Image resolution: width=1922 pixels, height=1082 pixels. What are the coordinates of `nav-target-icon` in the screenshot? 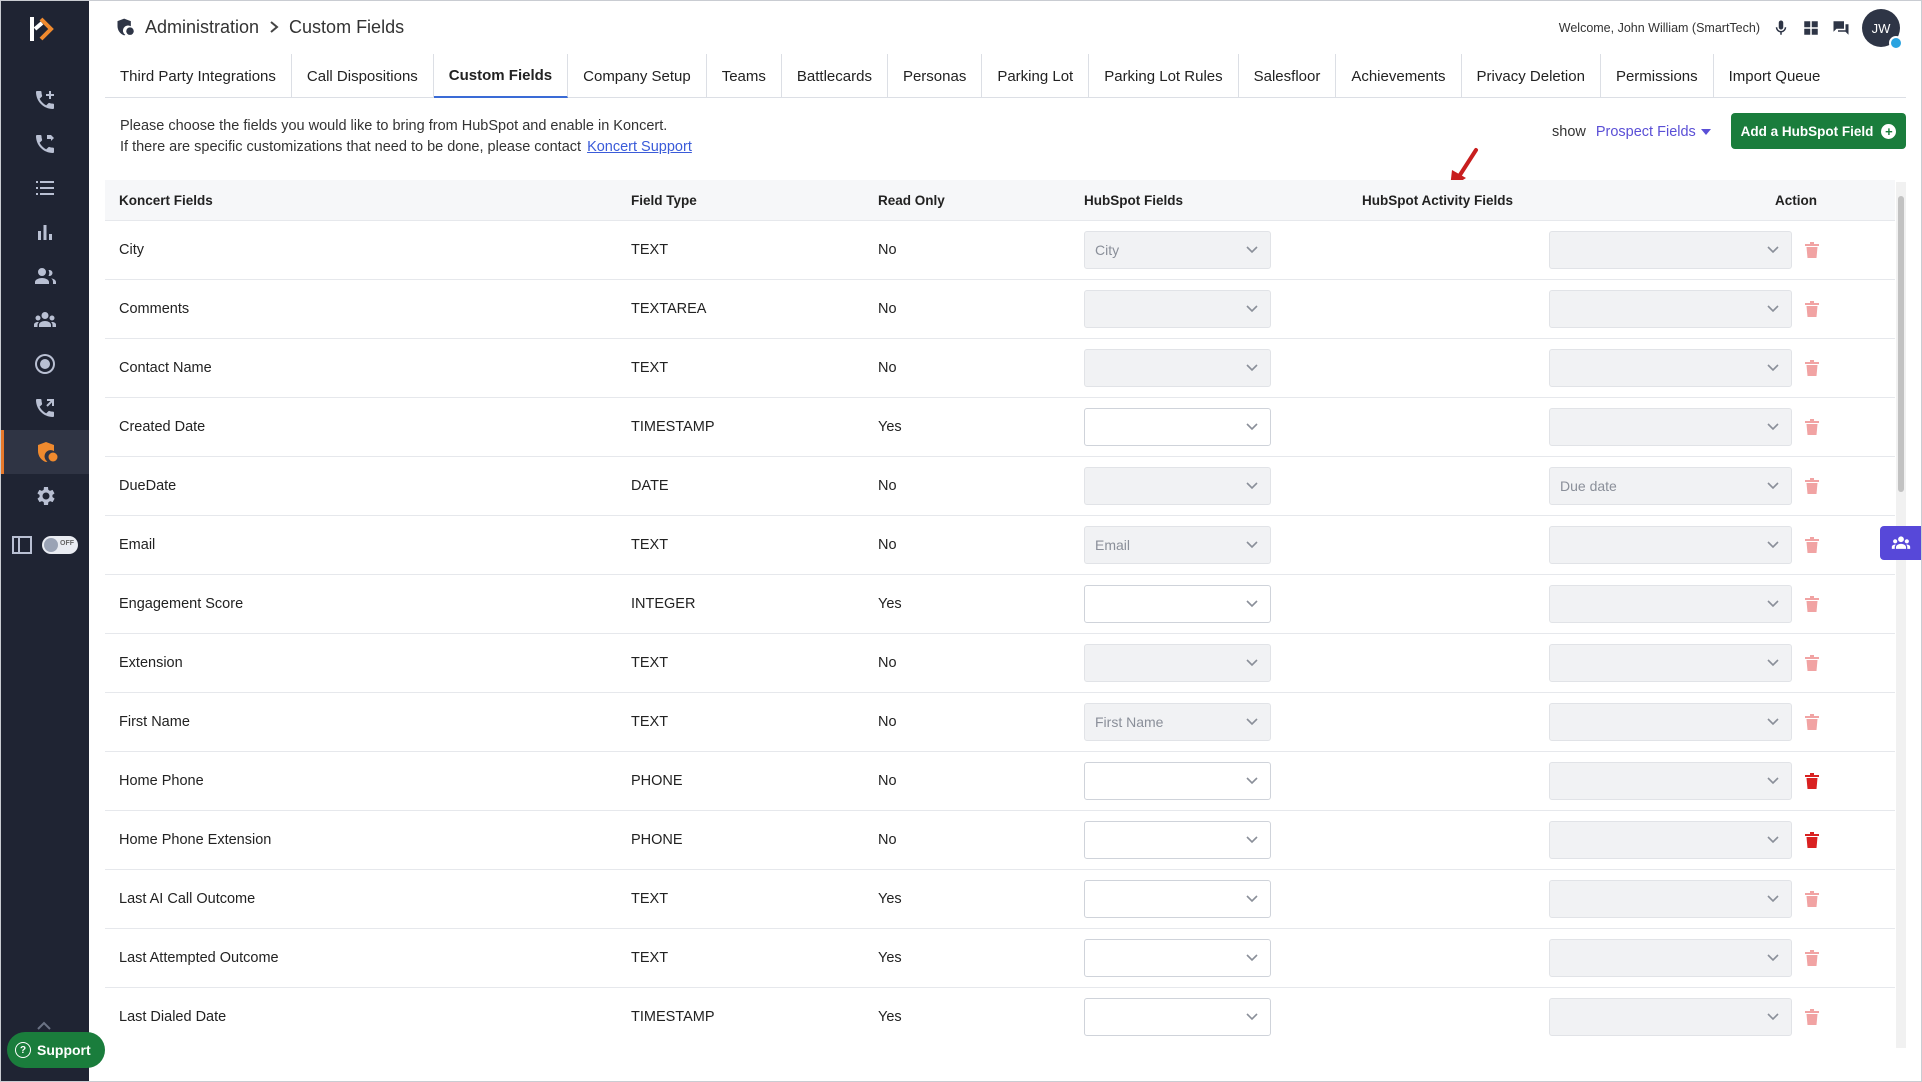 It's located at (44, 364).